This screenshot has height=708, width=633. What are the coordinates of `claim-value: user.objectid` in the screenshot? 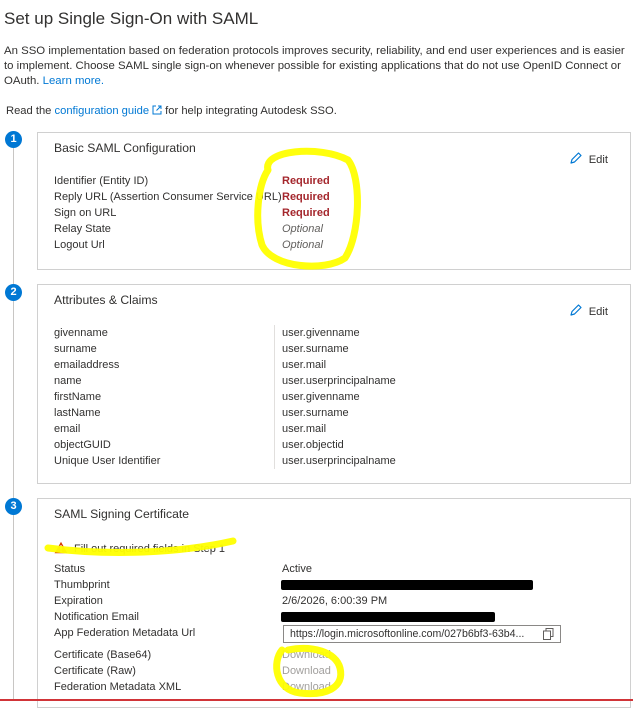 It's located at (313, 445).